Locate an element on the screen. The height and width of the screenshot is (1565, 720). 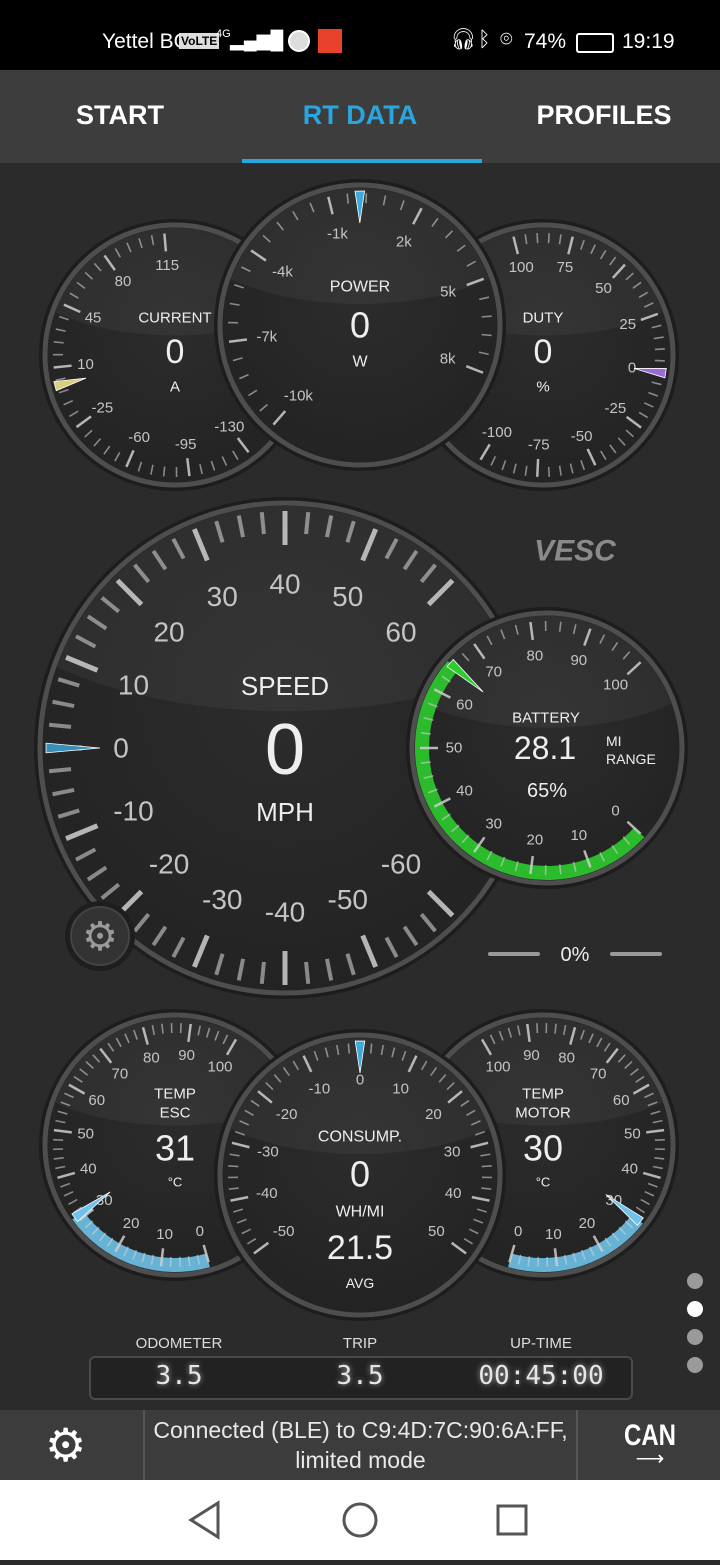
temp-motor-value: 30 is located at coordinates (543, 1148).